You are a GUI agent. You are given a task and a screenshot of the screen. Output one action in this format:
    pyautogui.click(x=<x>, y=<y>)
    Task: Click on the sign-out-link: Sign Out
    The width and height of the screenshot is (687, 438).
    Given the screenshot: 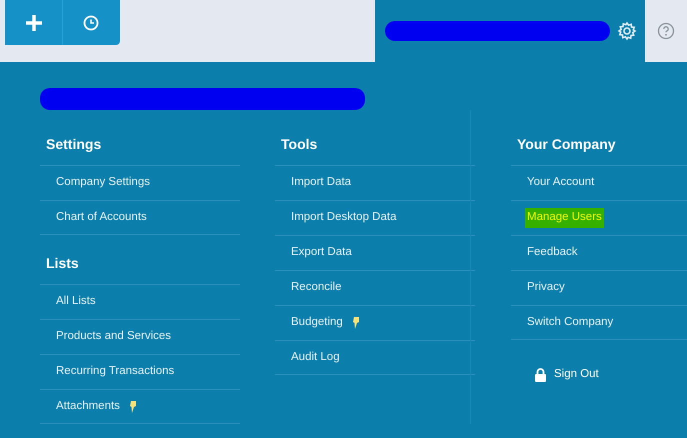 What is the action you would take?
    pyautogui.click(x=567, y=375)
    